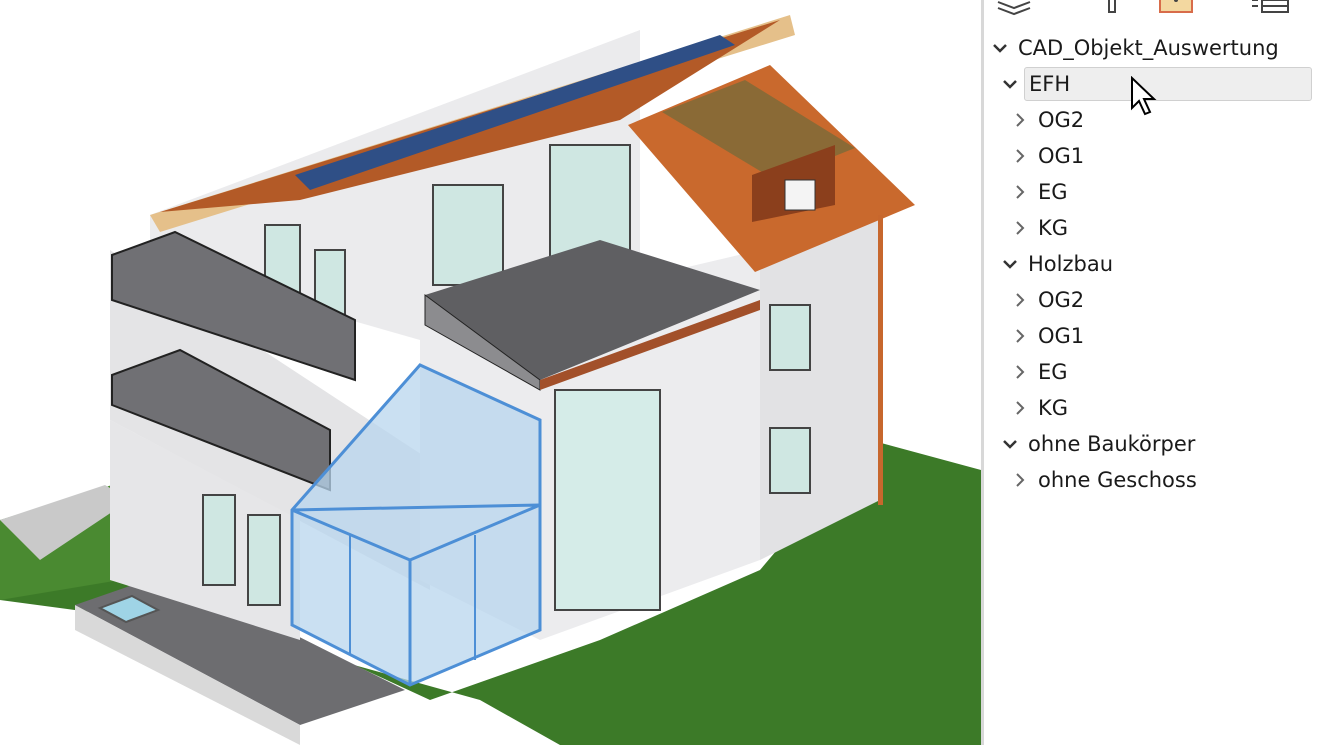 The width and height of the screenshot is (1320, 745). Describe the element at coordinates (1071, 264) in the screenshot. I see `tree-node-label: Holzbau` at that location.